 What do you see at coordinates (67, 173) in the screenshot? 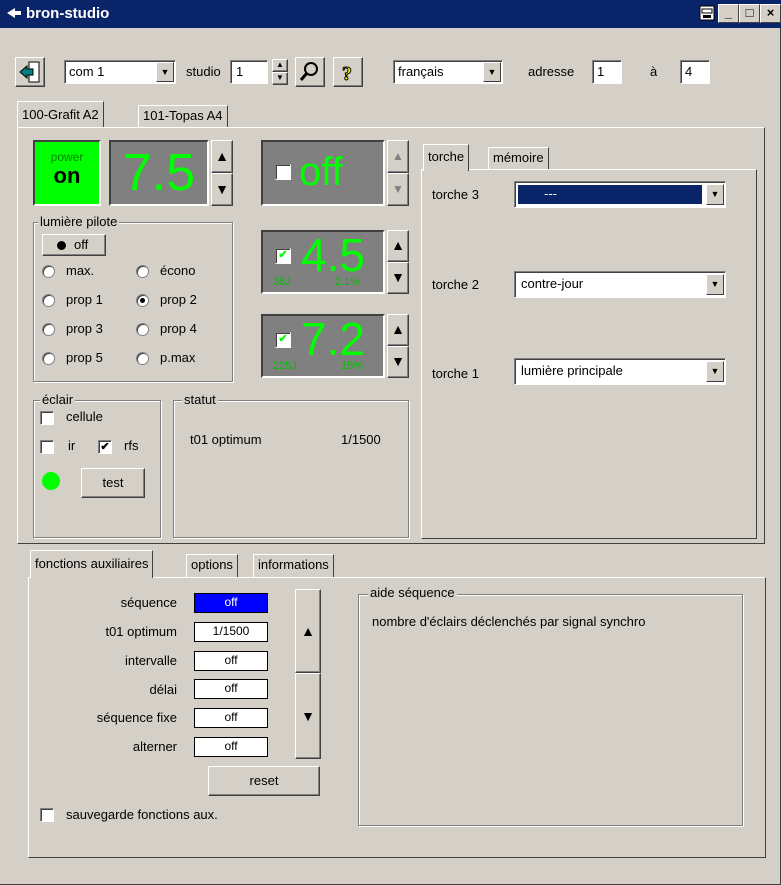
I see `power-button: power on` at bounding box center [67, 173].